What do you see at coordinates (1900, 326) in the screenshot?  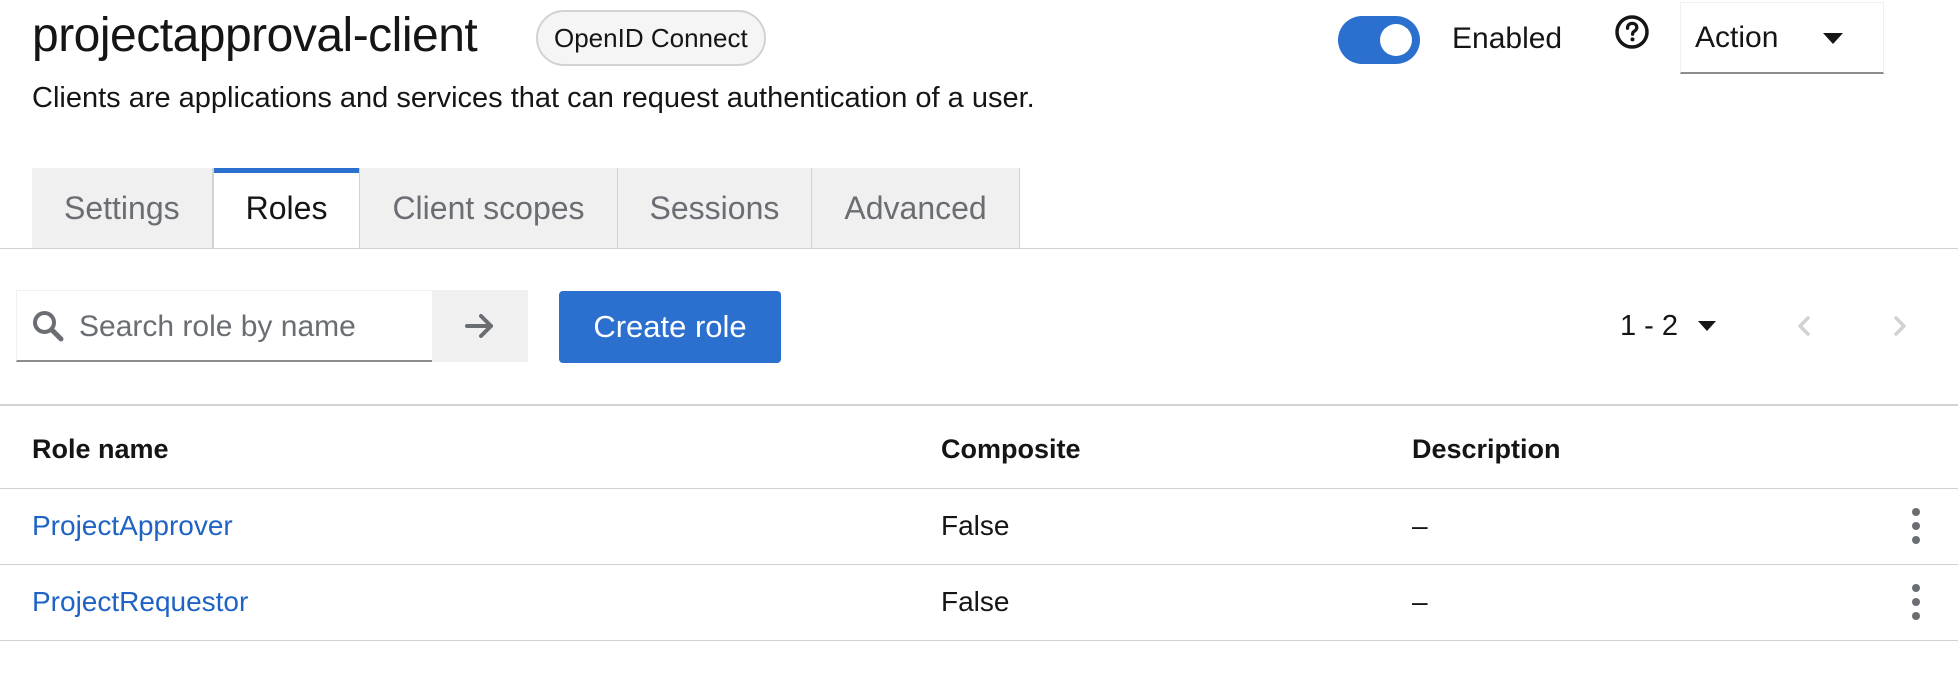 I see `chevron-right-icon` at bounding box center [1900, 326].